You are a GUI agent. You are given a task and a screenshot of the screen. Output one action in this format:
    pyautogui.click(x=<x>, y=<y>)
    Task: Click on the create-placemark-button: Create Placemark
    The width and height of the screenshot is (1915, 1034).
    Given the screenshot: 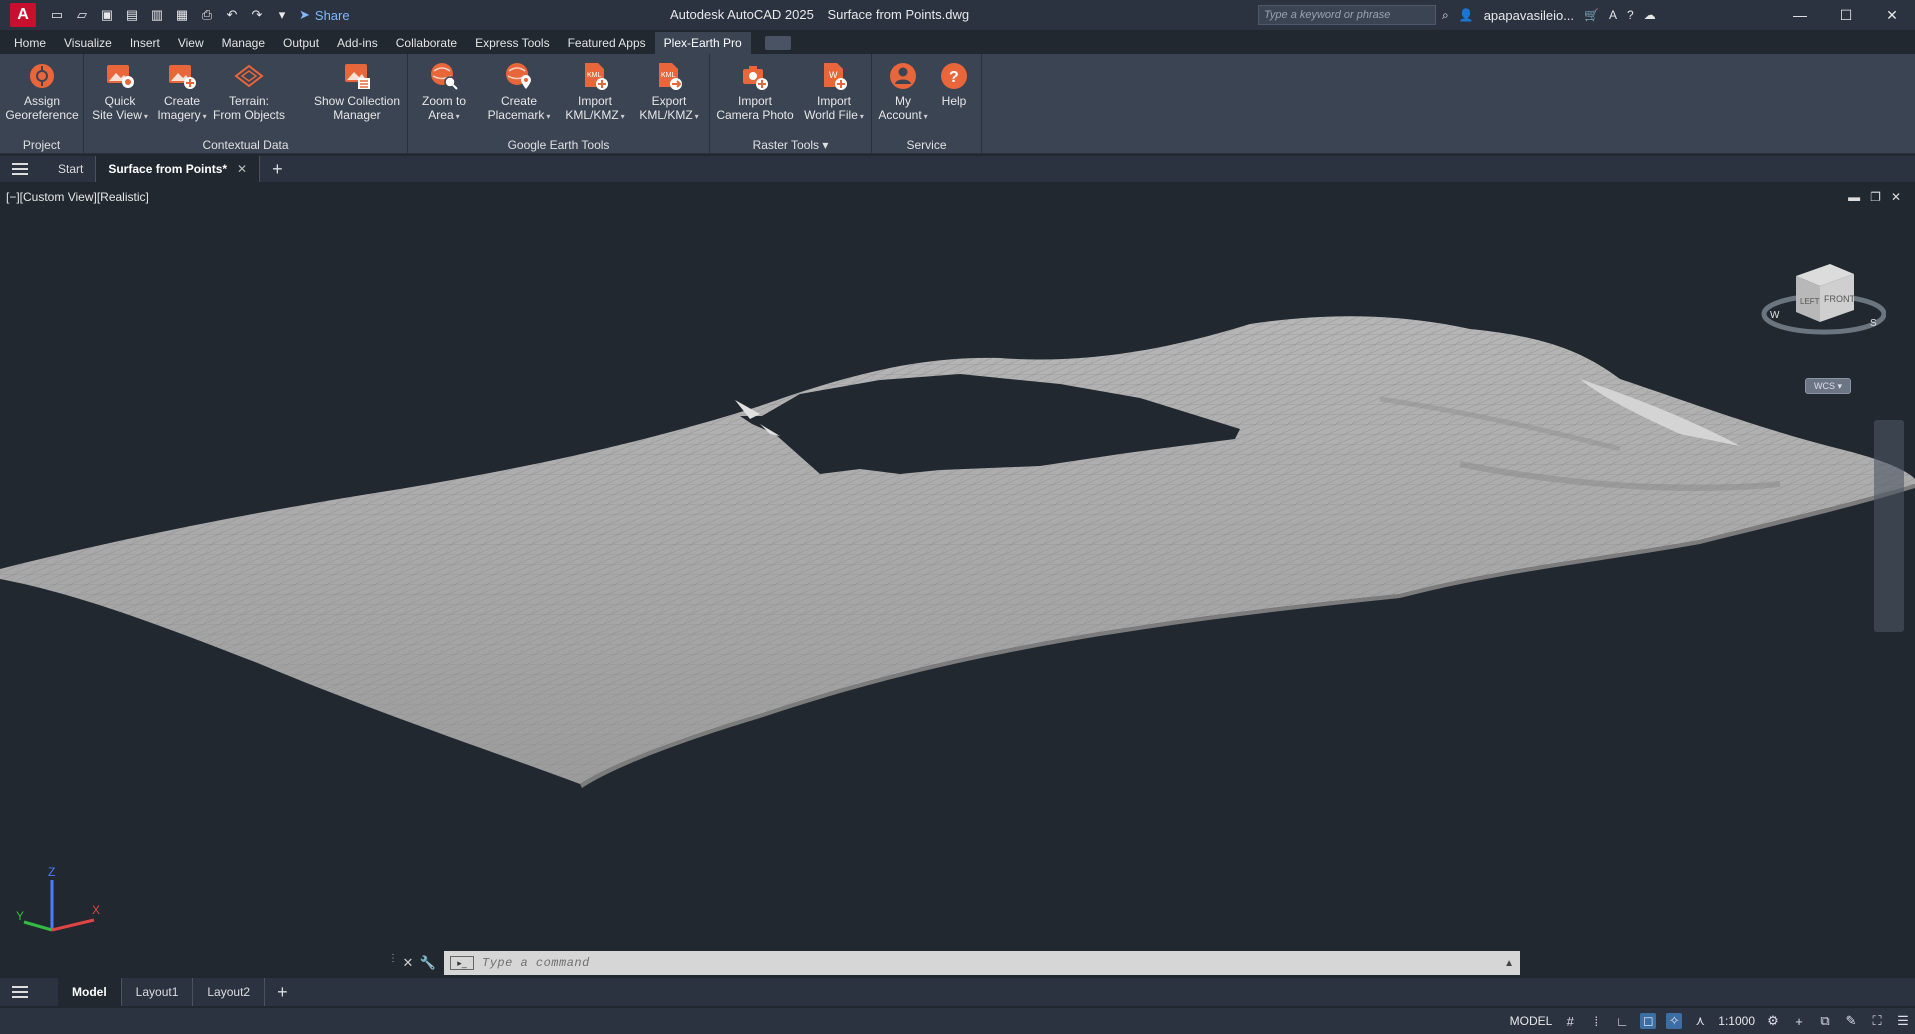 What is the action you would take?
    pyautogui.click(x=519, y=92)
    